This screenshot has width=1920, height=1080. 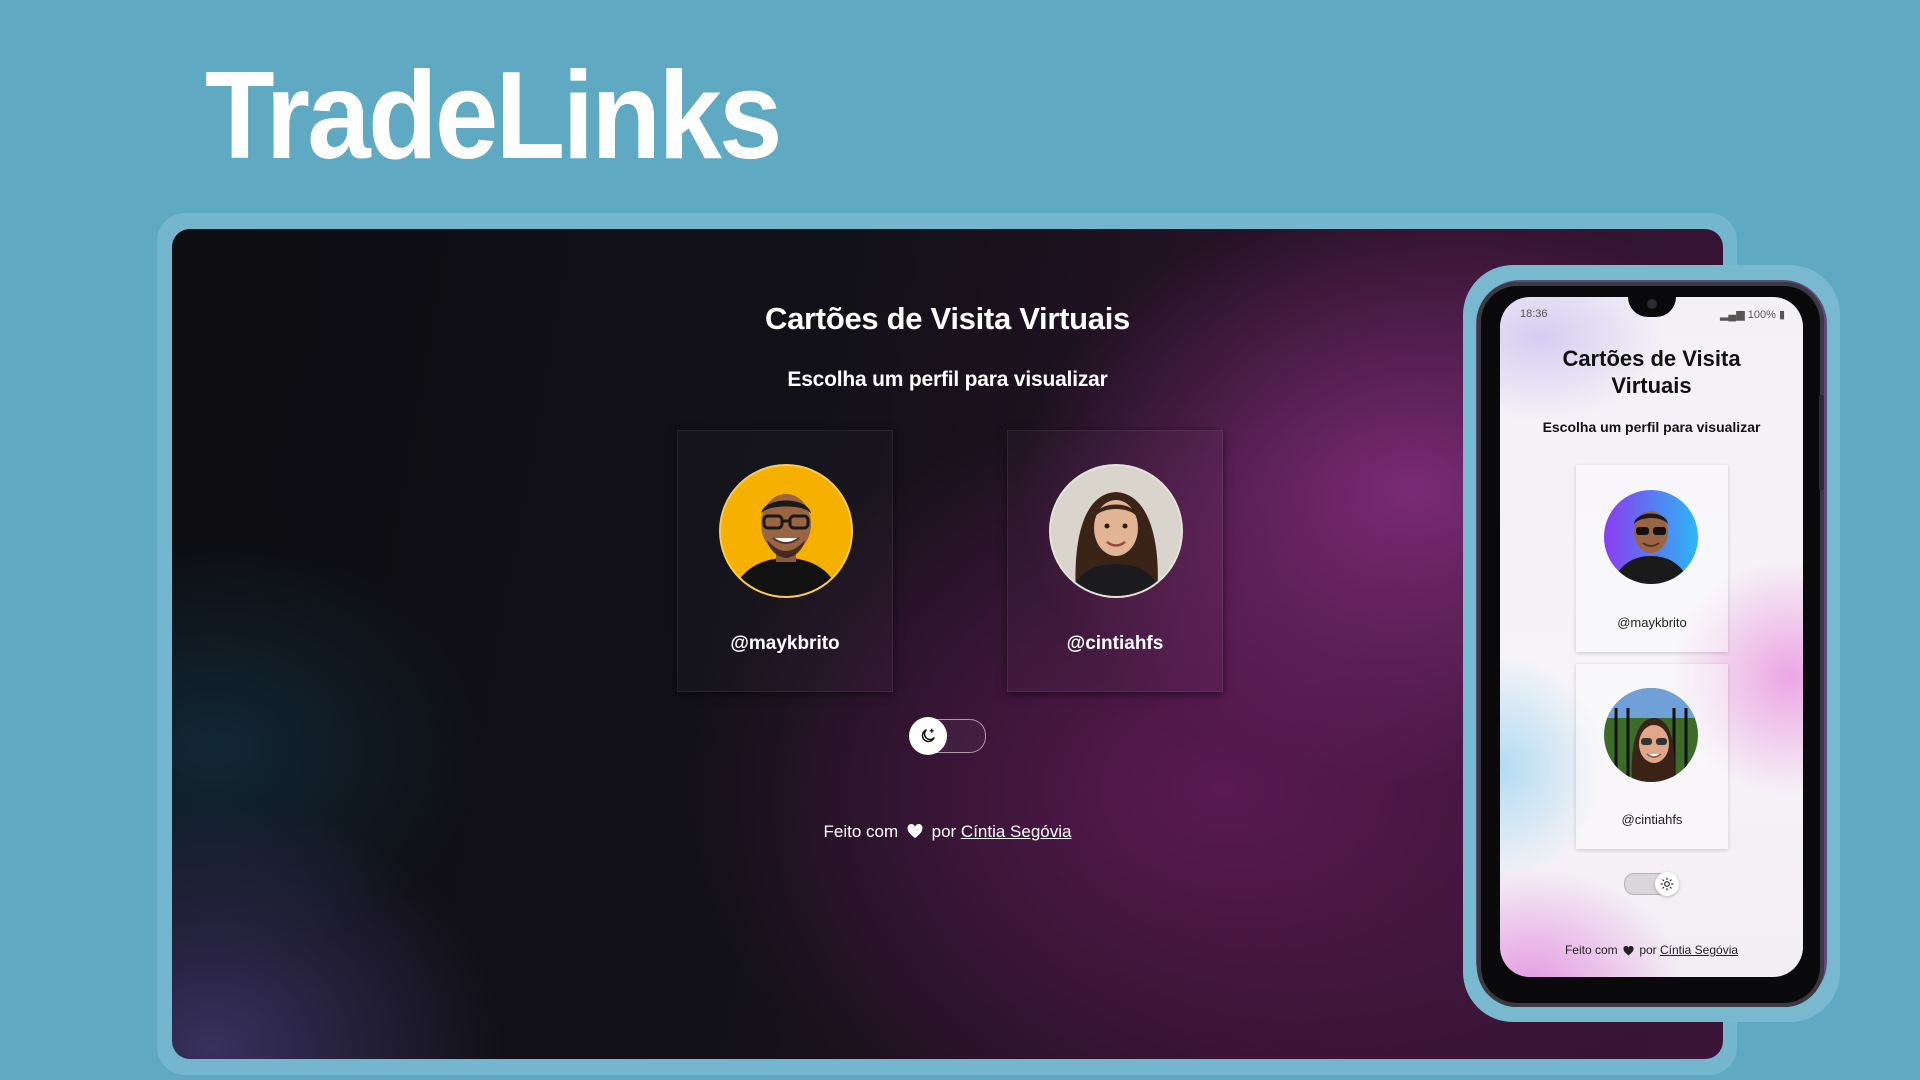 What do you see at coordinates (1781, 315) in the screenshot?
I see `battery-icon: ▮` at bounding box center [1781, 315].